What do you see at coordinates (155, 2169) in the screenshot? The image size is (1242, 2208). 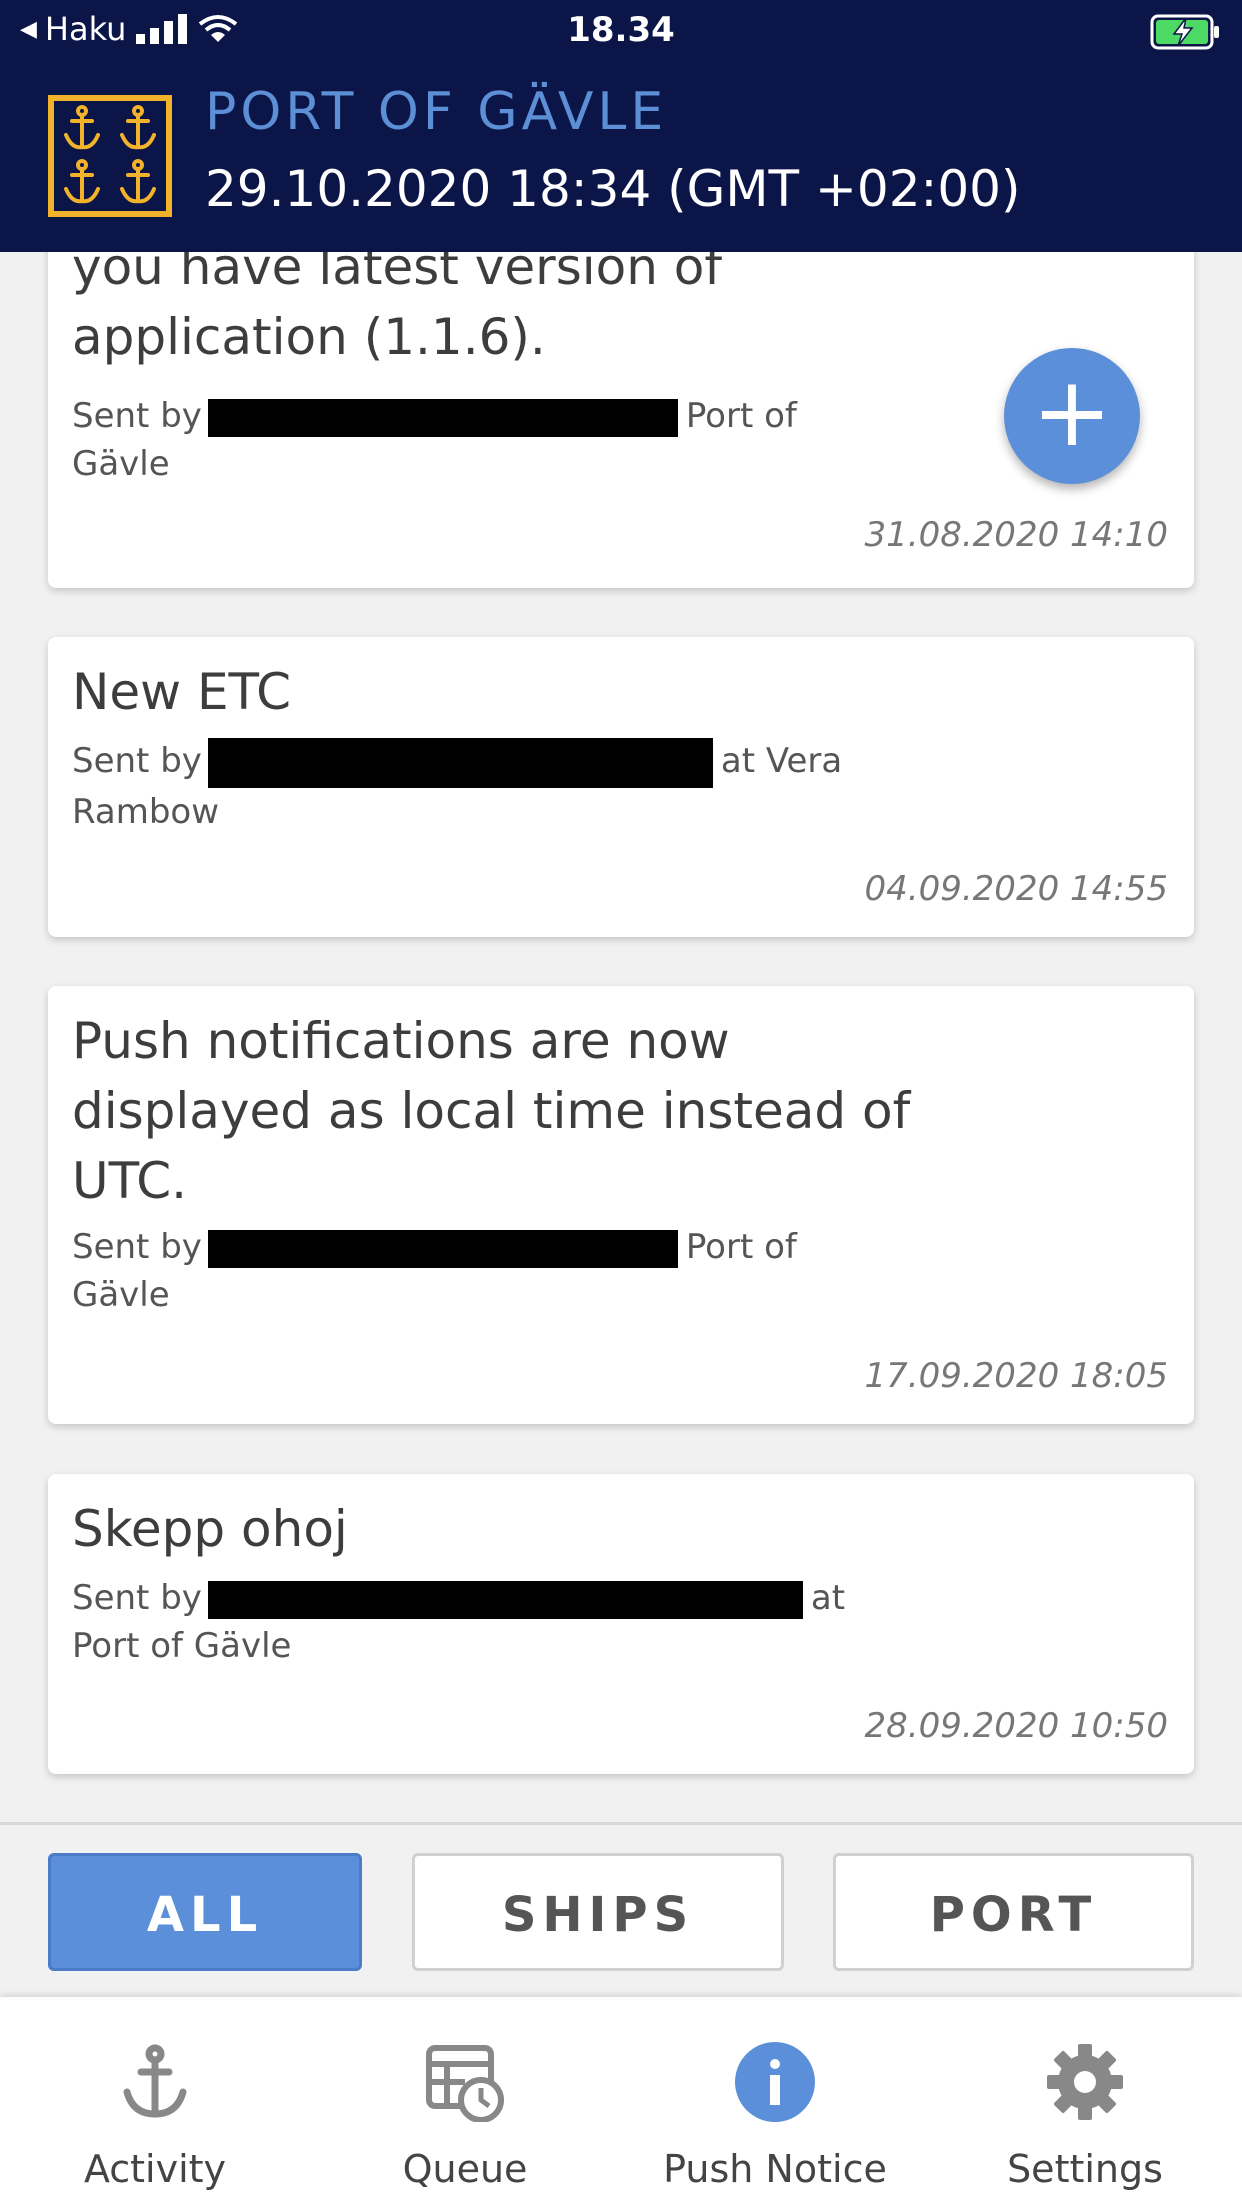 I see `tab-label: Activity` at bounding box center [155, 2169].